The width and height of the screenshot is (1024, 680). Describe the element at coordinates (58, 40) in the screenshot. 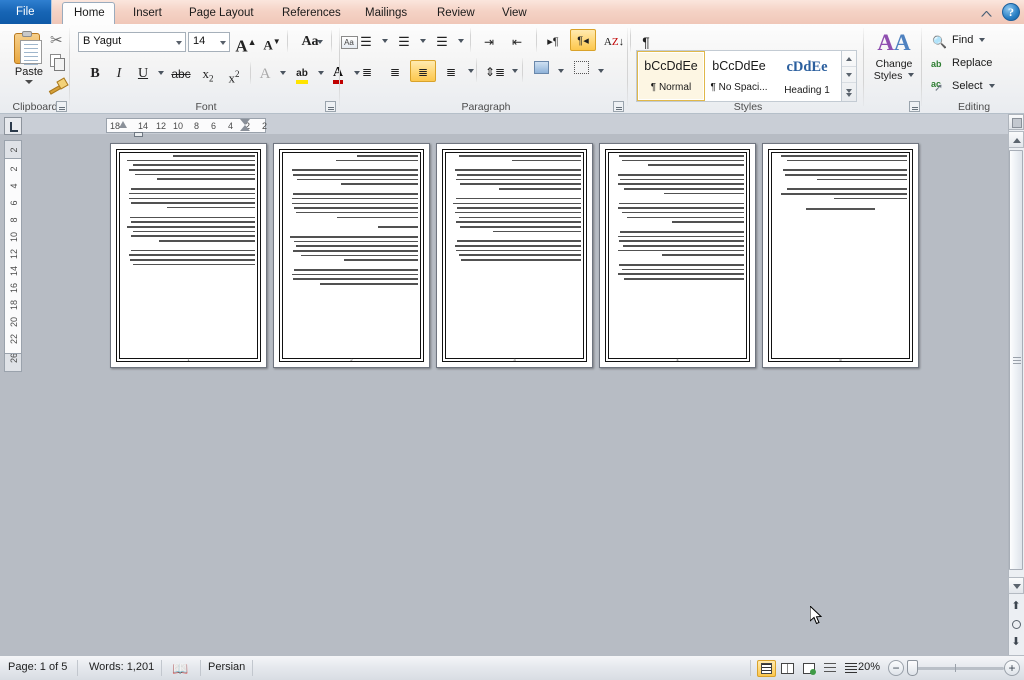

I see `cut-icon` at that location.